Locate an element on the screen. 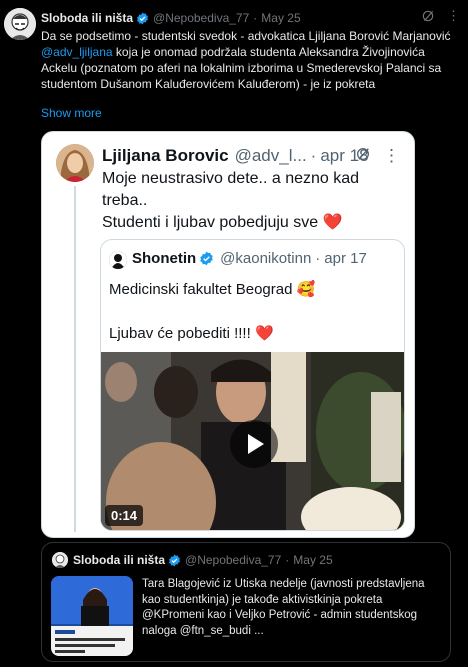 The image size is (468, 667). author-handle: @Nepobediva_77 is located at coordinates (201, 18).